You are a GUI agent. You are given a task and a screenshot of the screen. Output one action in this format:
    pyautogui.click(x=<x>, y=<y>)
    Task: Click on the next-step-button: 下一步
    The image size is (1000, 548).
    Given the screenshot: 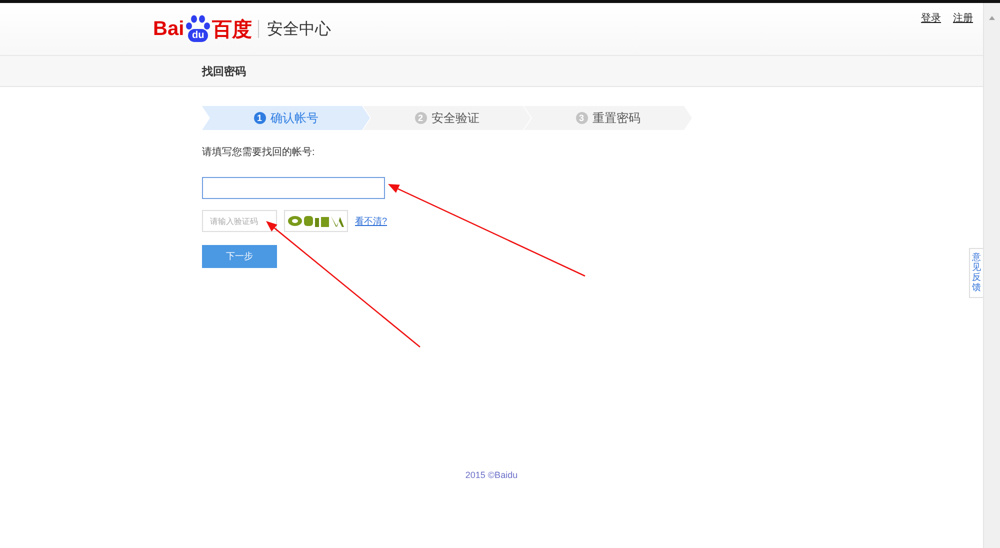 What is the action you would take?
    pyautogui.click(x=239, y=256)
    